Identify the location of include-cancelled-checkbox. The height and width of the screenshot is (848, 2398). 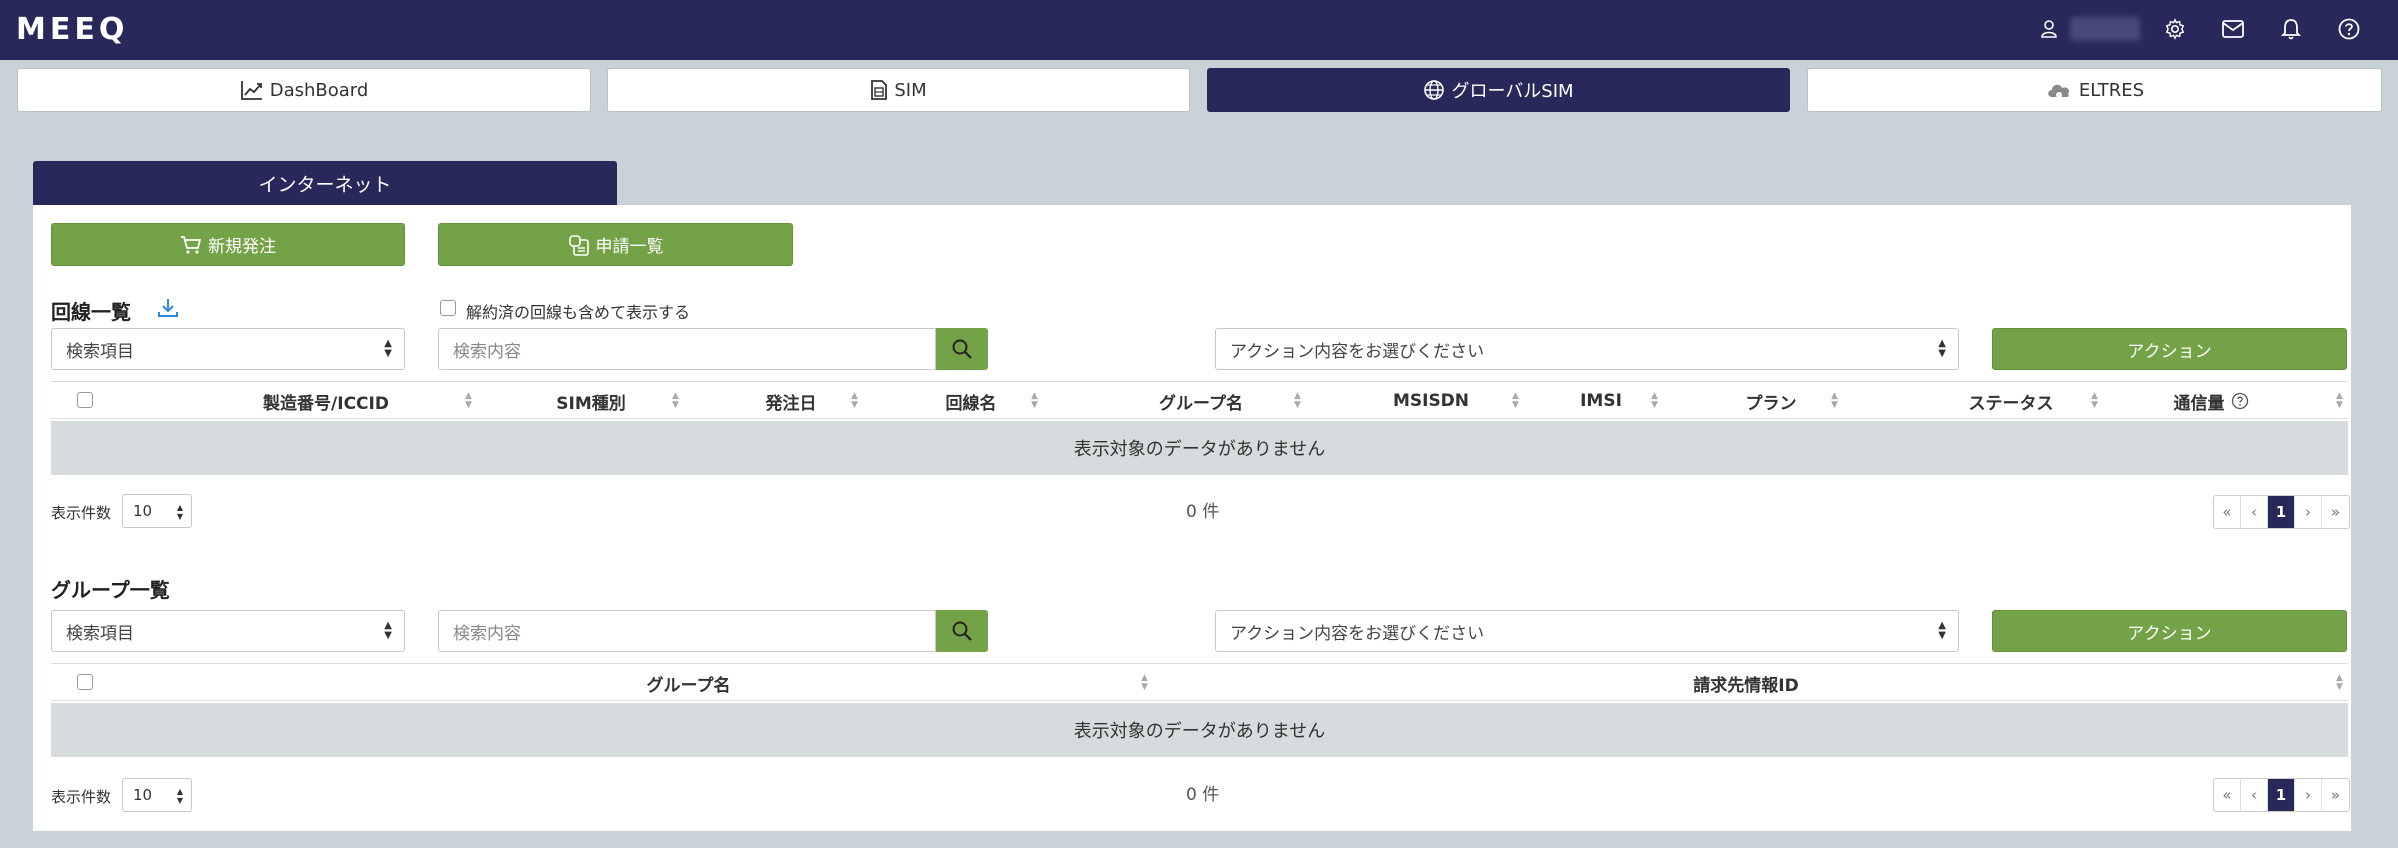
(448, 308).